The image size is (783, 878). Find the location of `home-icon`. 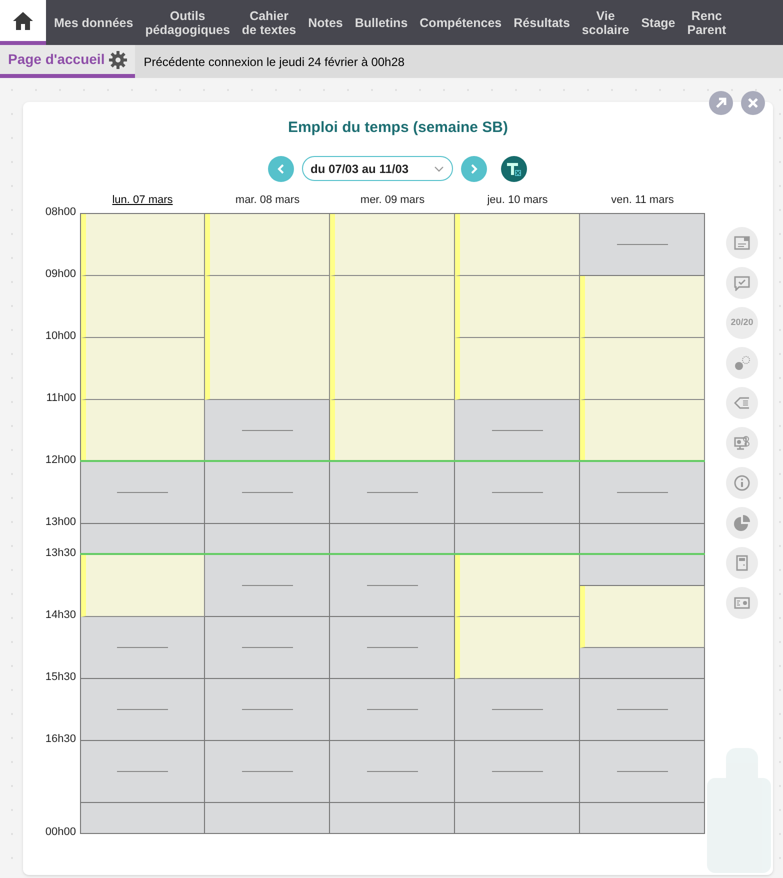

home-icon is located at coordinates (23, 20).